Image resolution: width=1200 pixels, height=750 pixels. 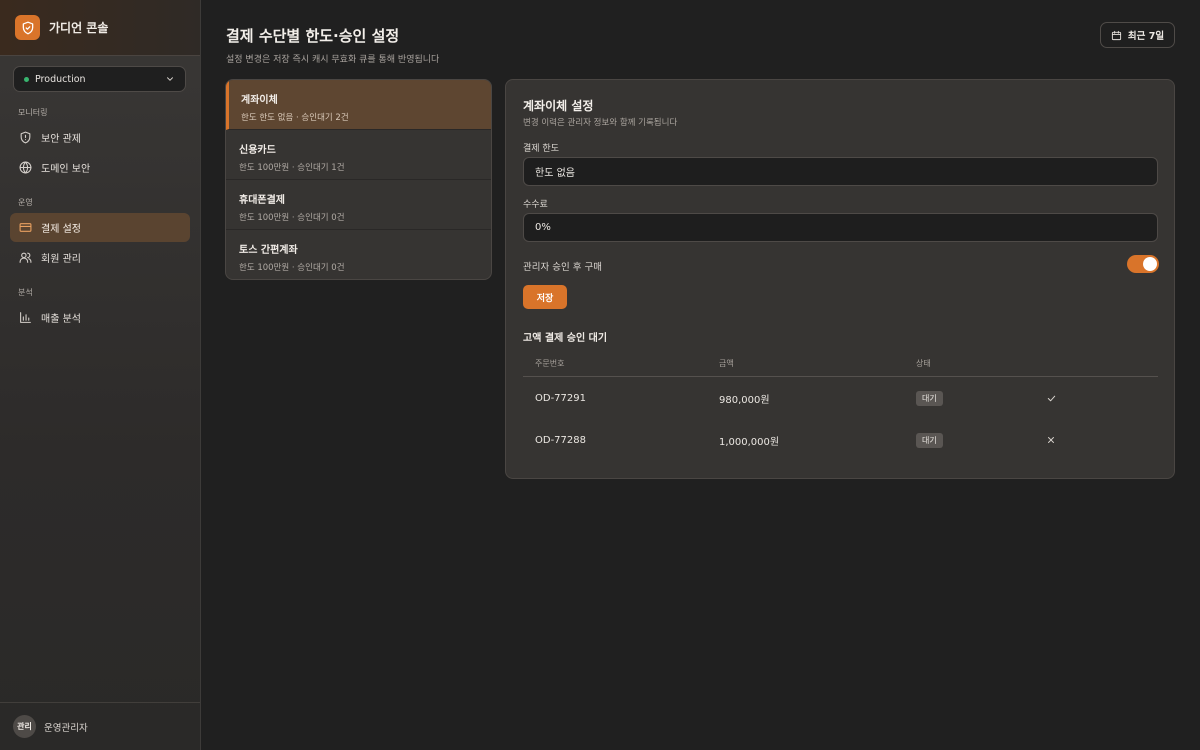 What do you see at coordinates (100, 726) in the screenshot?
I see `sidebar-footer: 관리 운영관리자` at bounding box center [100, 726].